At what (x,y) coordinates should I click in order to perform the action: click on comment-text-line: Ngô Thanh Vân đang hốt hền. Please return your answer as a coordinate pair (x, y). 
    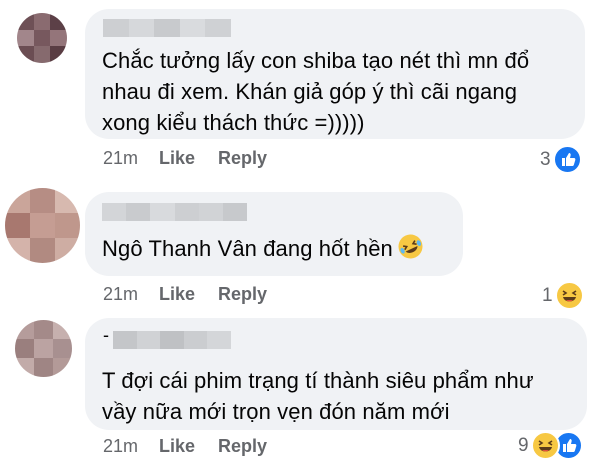
    Looking at the image, I should click on (263, 248).